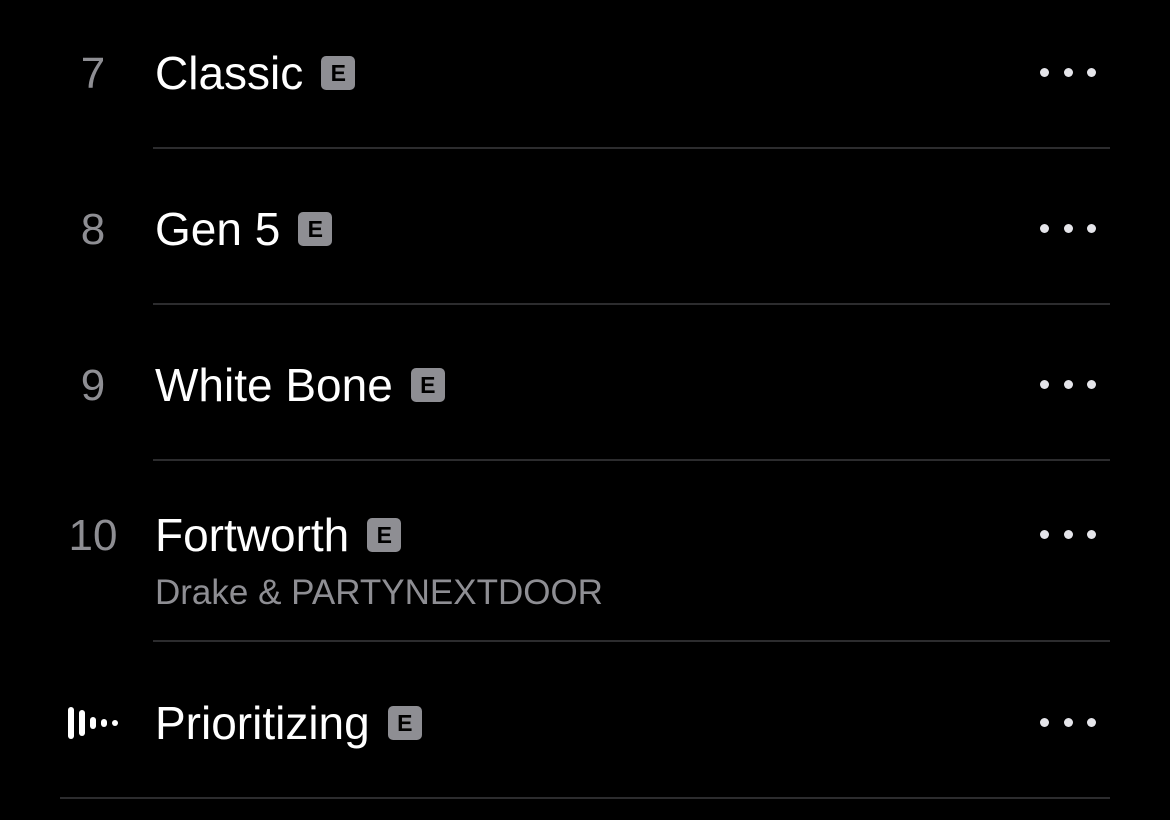 The height and width of the screenshot is (820, 1170). What do you see at coordinates (274, 385) in the screenshot?
I see `track-title: White Bone` at bounding box center [274, 385].